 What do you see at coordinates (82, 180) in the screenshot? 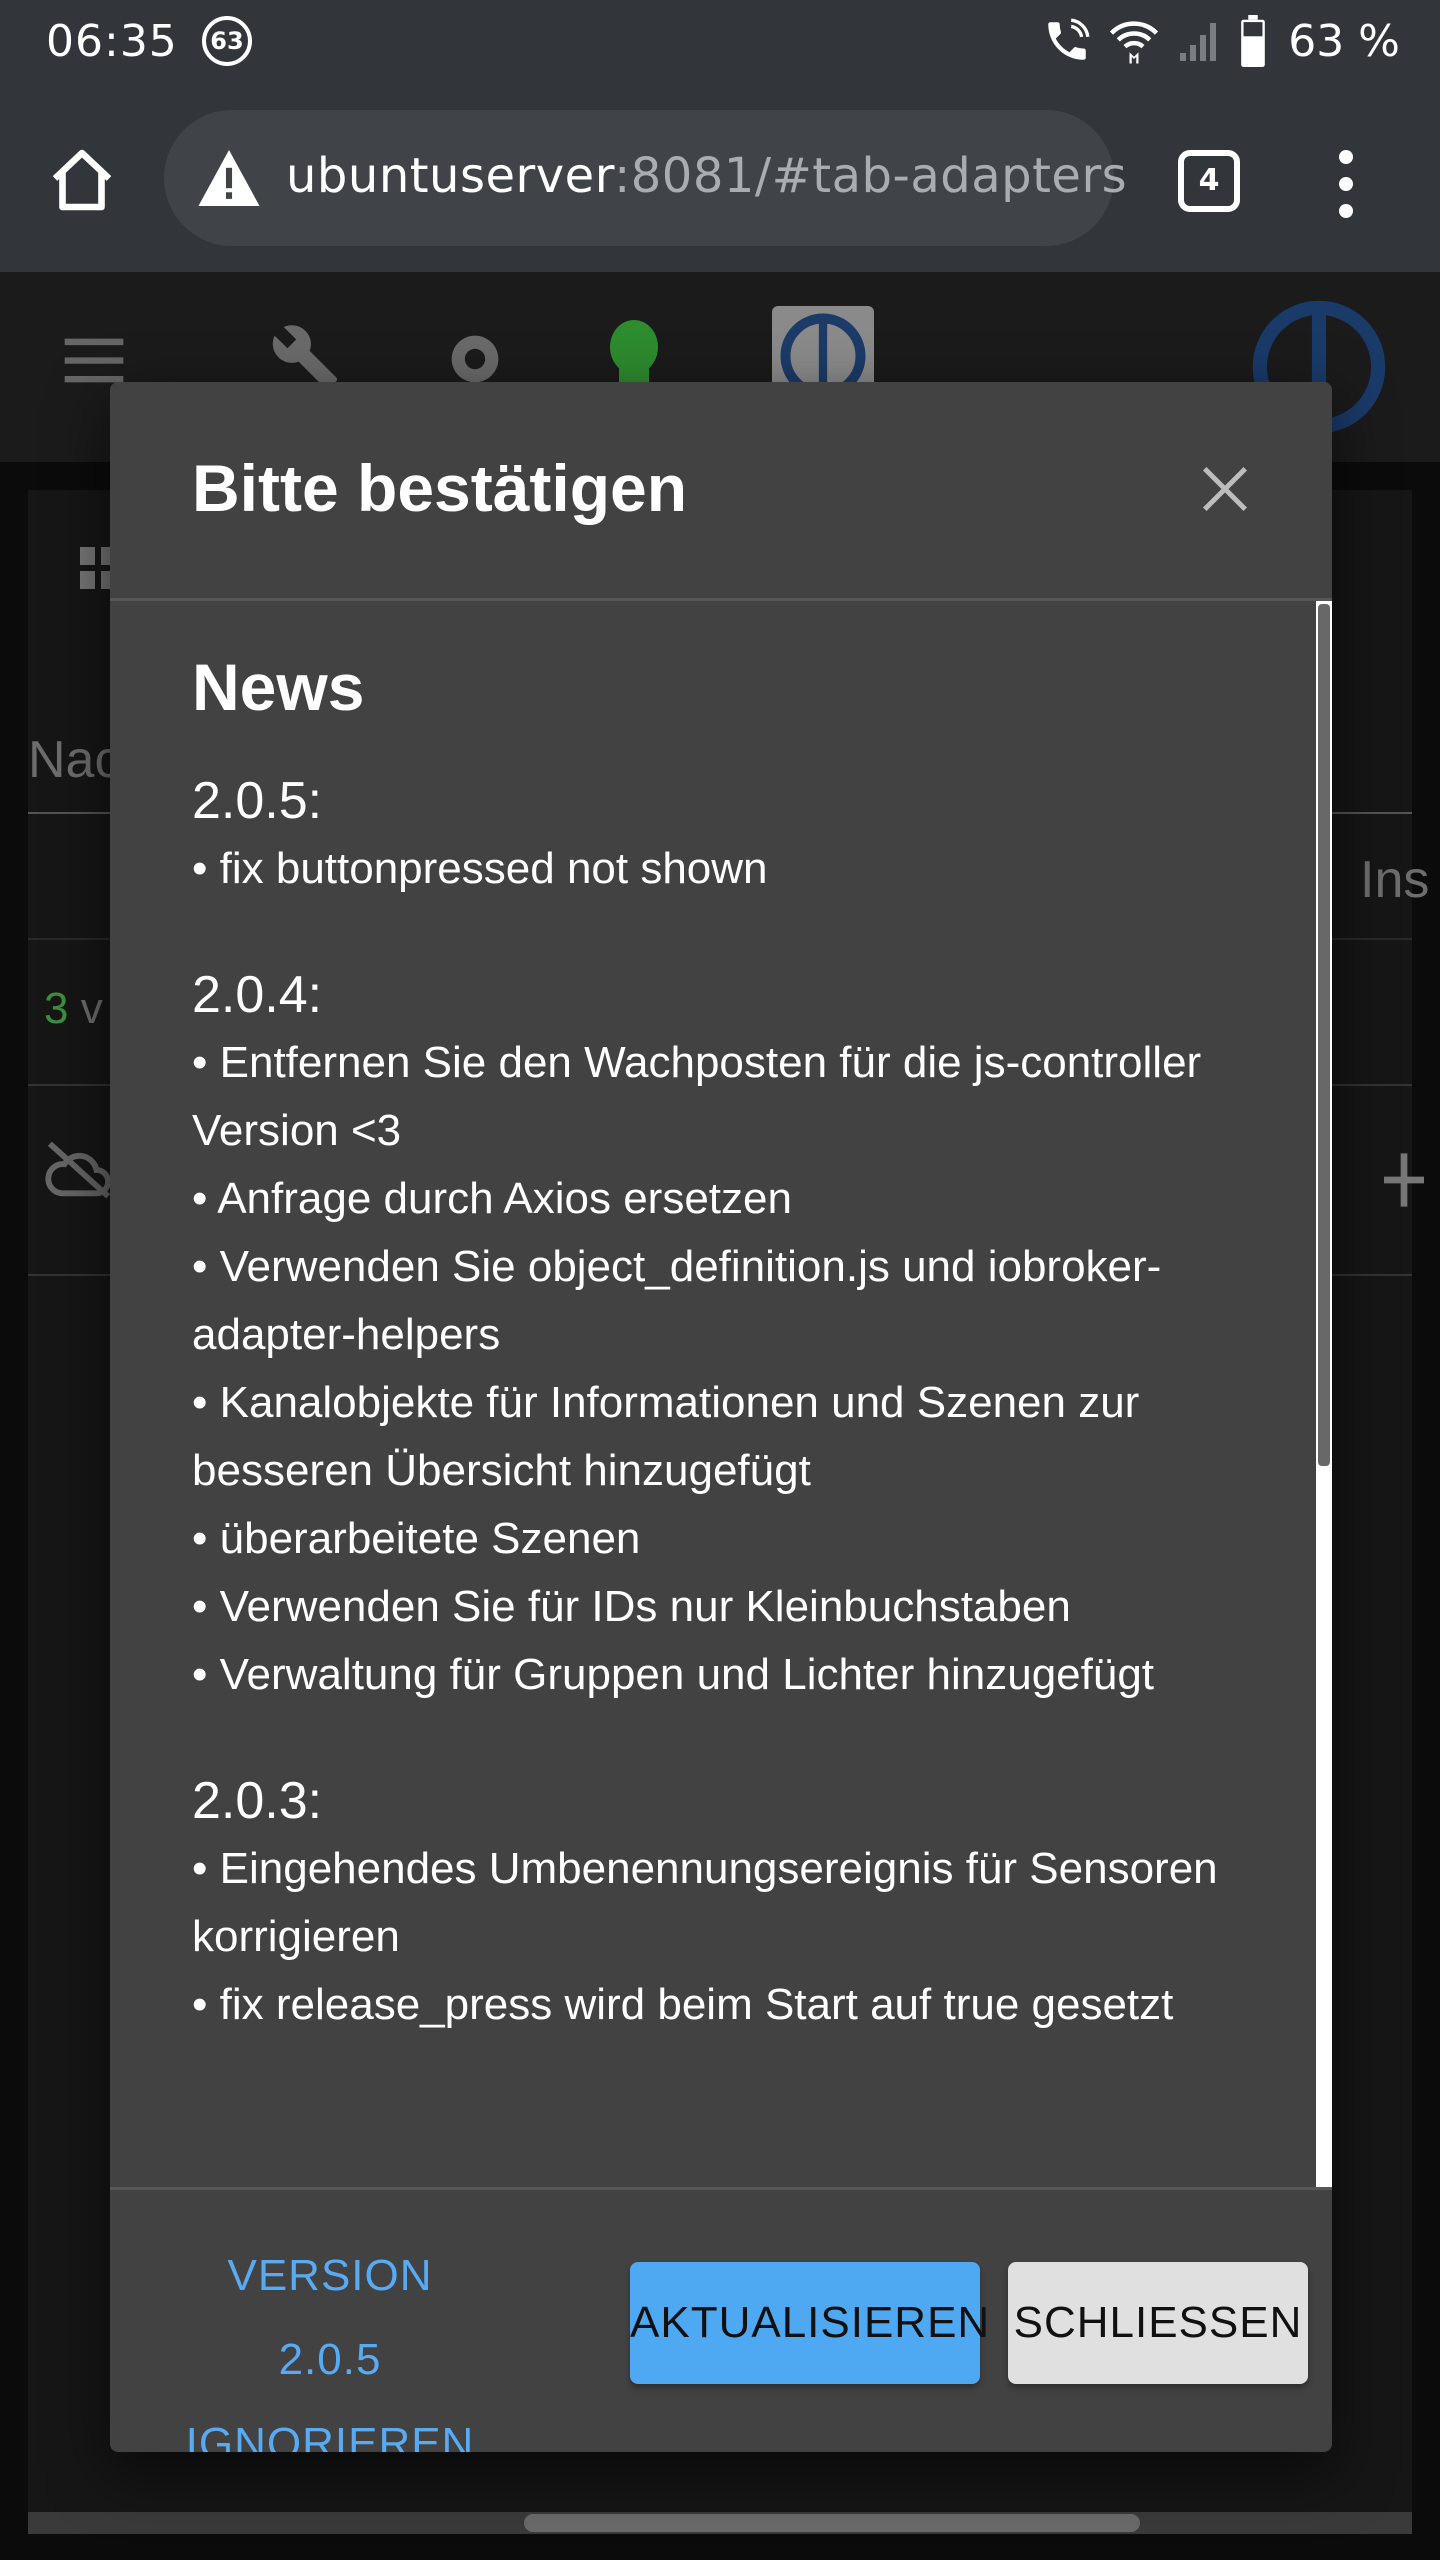
I see `home-icon` at bounding box center [82, 180].